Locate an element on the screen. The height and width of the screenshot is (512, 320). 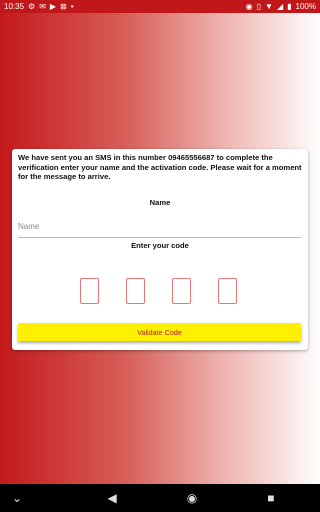
vibrate-icon: ▯ is located at coordinates (259, 6).